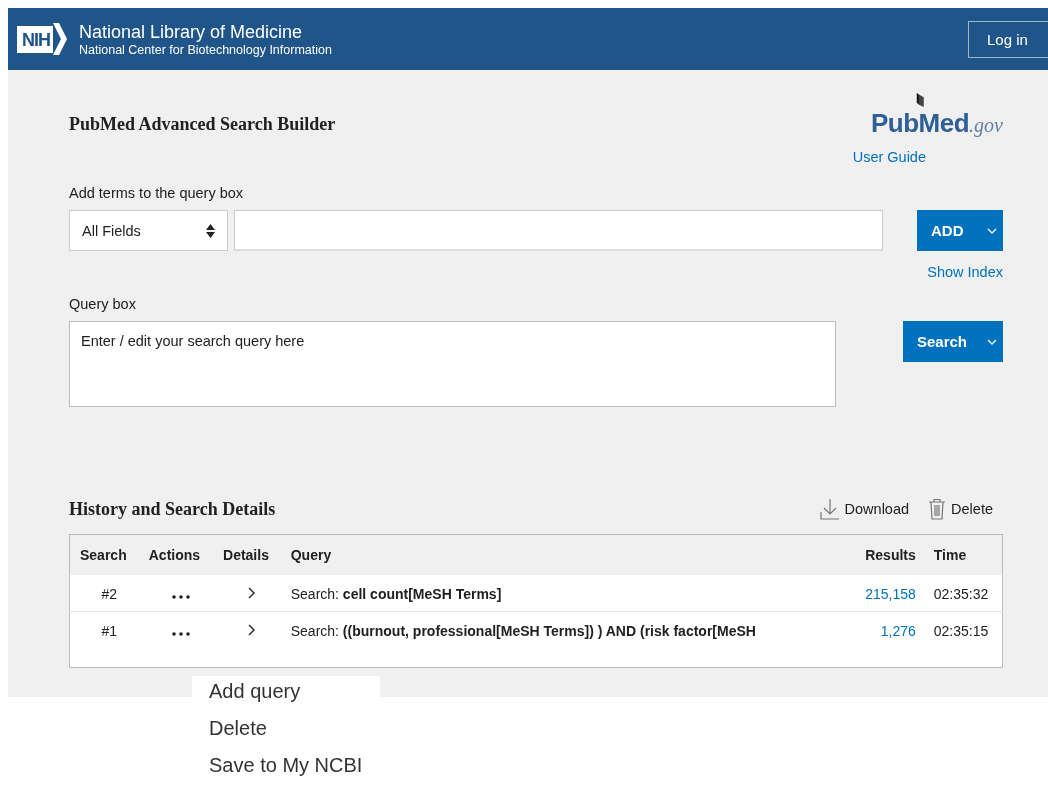 The image size is (1048, 785). I want to click on menu-item: Add query, so click(294, 691).